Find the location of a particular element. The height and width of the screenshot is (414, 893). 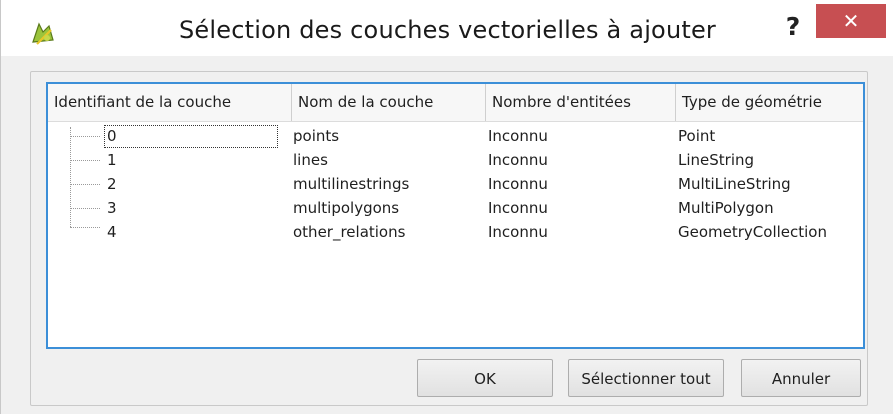

close-button: ✕ is located at coordinates (851, 21).